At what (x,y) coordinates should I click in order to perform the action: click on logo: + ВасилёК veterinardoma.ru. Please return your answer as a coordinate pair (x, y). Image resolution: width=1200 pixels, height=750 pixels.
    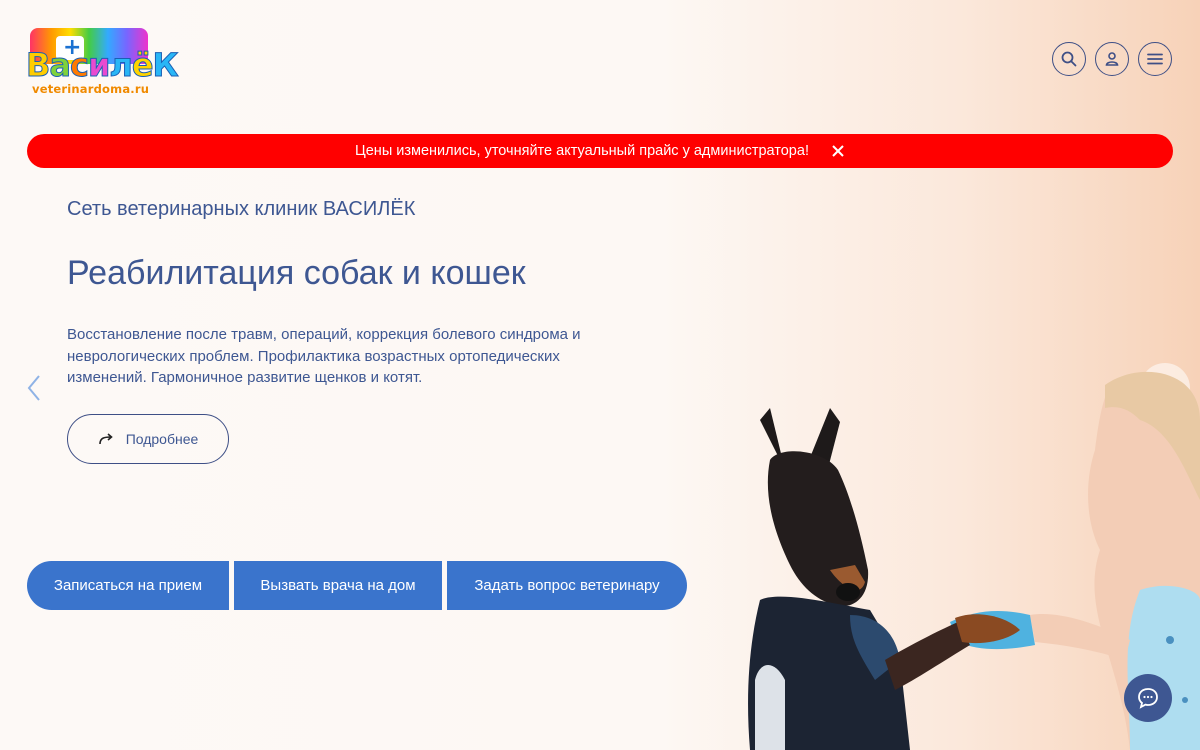
    Looking at the image, I should click on (102, 62).